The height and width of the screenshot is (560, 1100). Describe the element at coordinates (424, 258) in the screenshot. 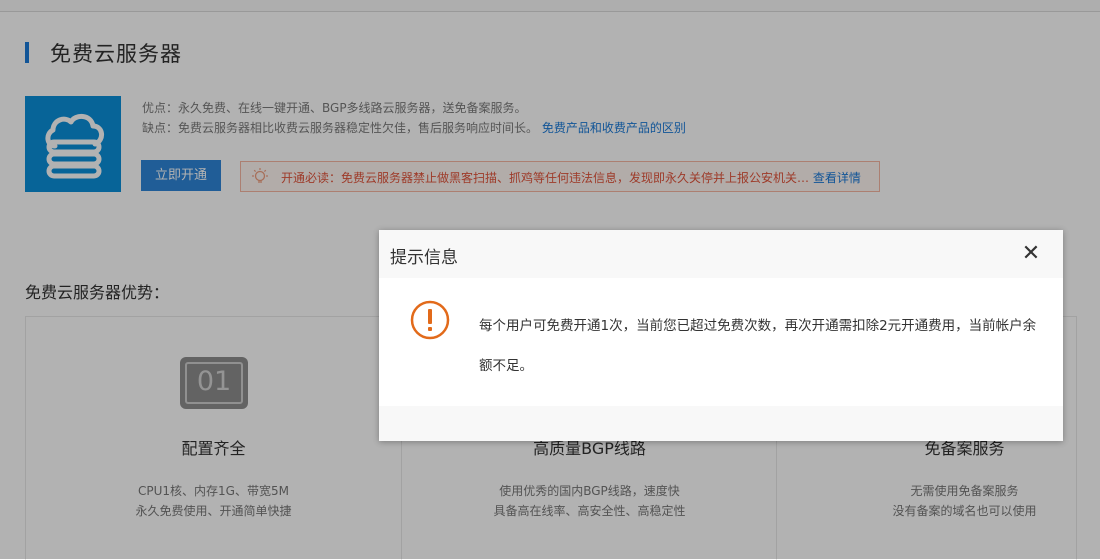

I see `dialog-title: 提示信息` at that location.